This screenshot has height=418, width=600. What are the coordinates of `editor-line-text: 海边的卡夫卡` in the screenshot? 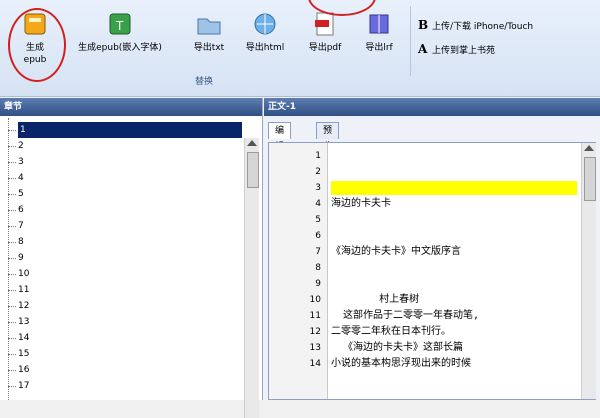 It's located at (361, 204).